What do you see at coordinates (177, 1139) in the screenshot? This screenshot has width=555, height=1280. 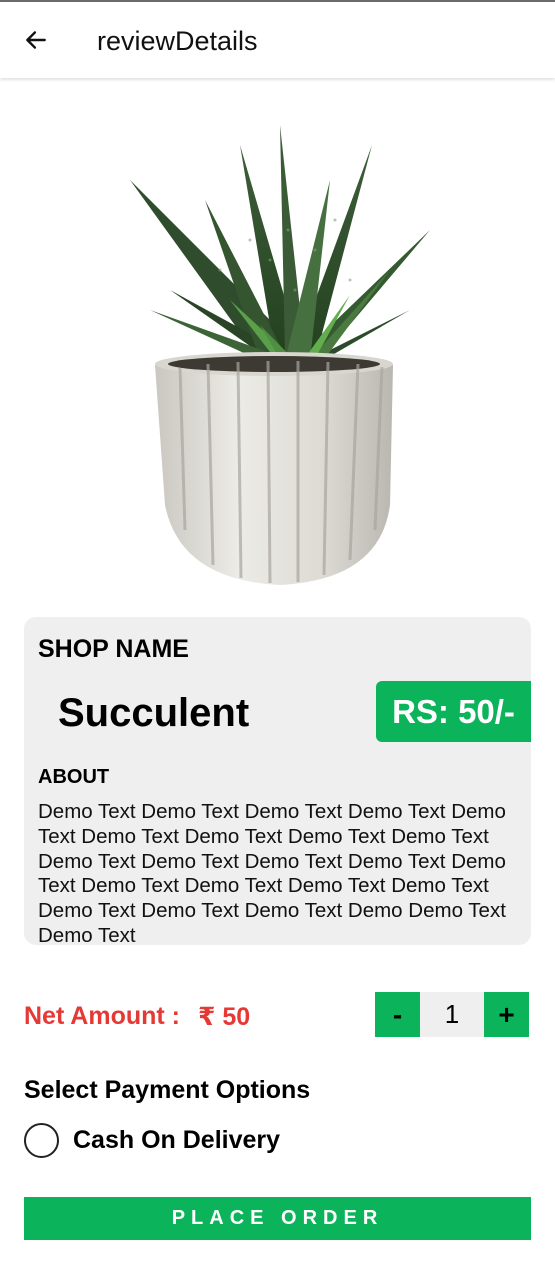 I see `payment-option-label: Cash On Delivery` at bounding box center [177, 1139].